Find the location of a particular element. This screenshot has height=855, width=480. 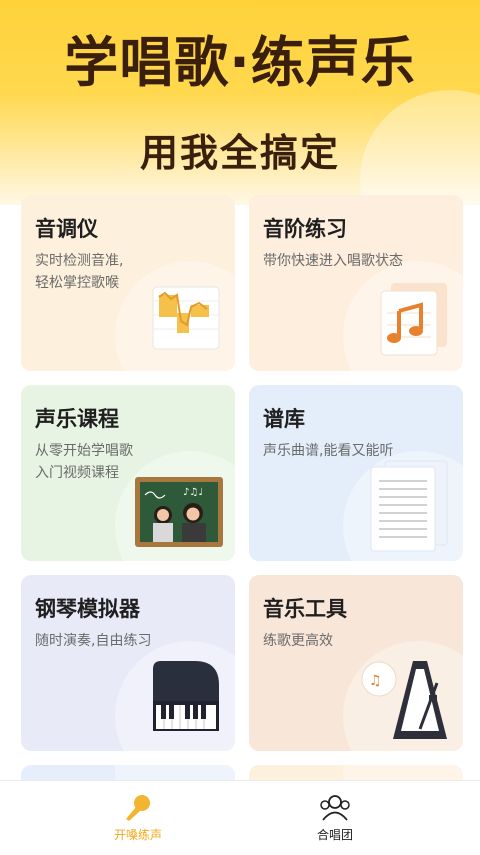

card-vocal-course: 声乐课程 从零开始学唱歌 入门视频课程 ♪♫♩ is located at coordinates (128, 473).